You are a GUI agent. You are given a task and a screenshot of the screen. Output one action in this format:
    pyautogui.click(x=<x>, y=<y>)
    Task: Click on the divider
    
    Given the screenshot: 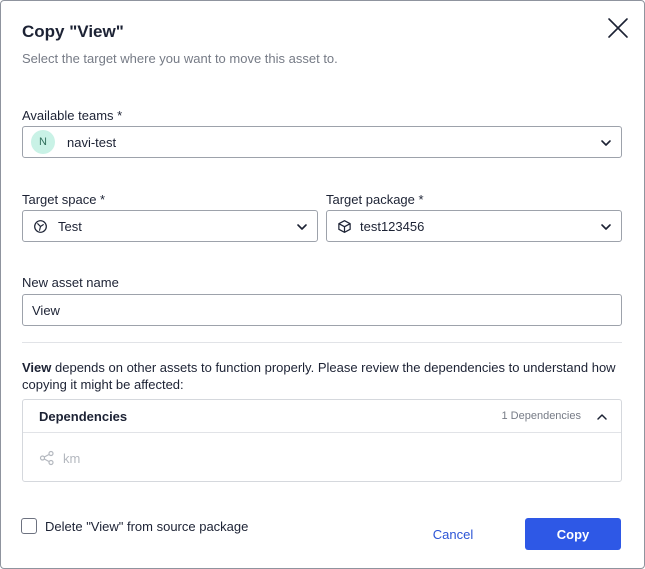 What is the action you would take?
    pyautogui.click(x=322, y=342)
    